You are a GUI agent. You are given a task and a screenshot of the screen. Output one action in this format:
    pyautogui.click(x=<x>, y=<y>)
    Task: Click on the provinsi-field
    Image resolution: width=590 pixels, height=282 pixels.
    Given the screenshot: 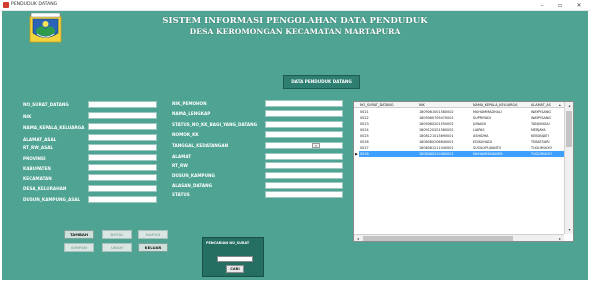 What is the action you would take?
    pyautogui.click(x=122, y=157)
    